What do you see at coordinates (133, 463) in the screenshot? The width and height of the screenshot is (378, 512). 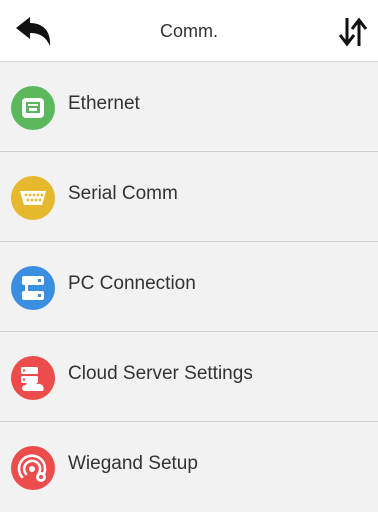 I see `menu-item-label: Wiegand Setup` at bounding box center [133, 463].